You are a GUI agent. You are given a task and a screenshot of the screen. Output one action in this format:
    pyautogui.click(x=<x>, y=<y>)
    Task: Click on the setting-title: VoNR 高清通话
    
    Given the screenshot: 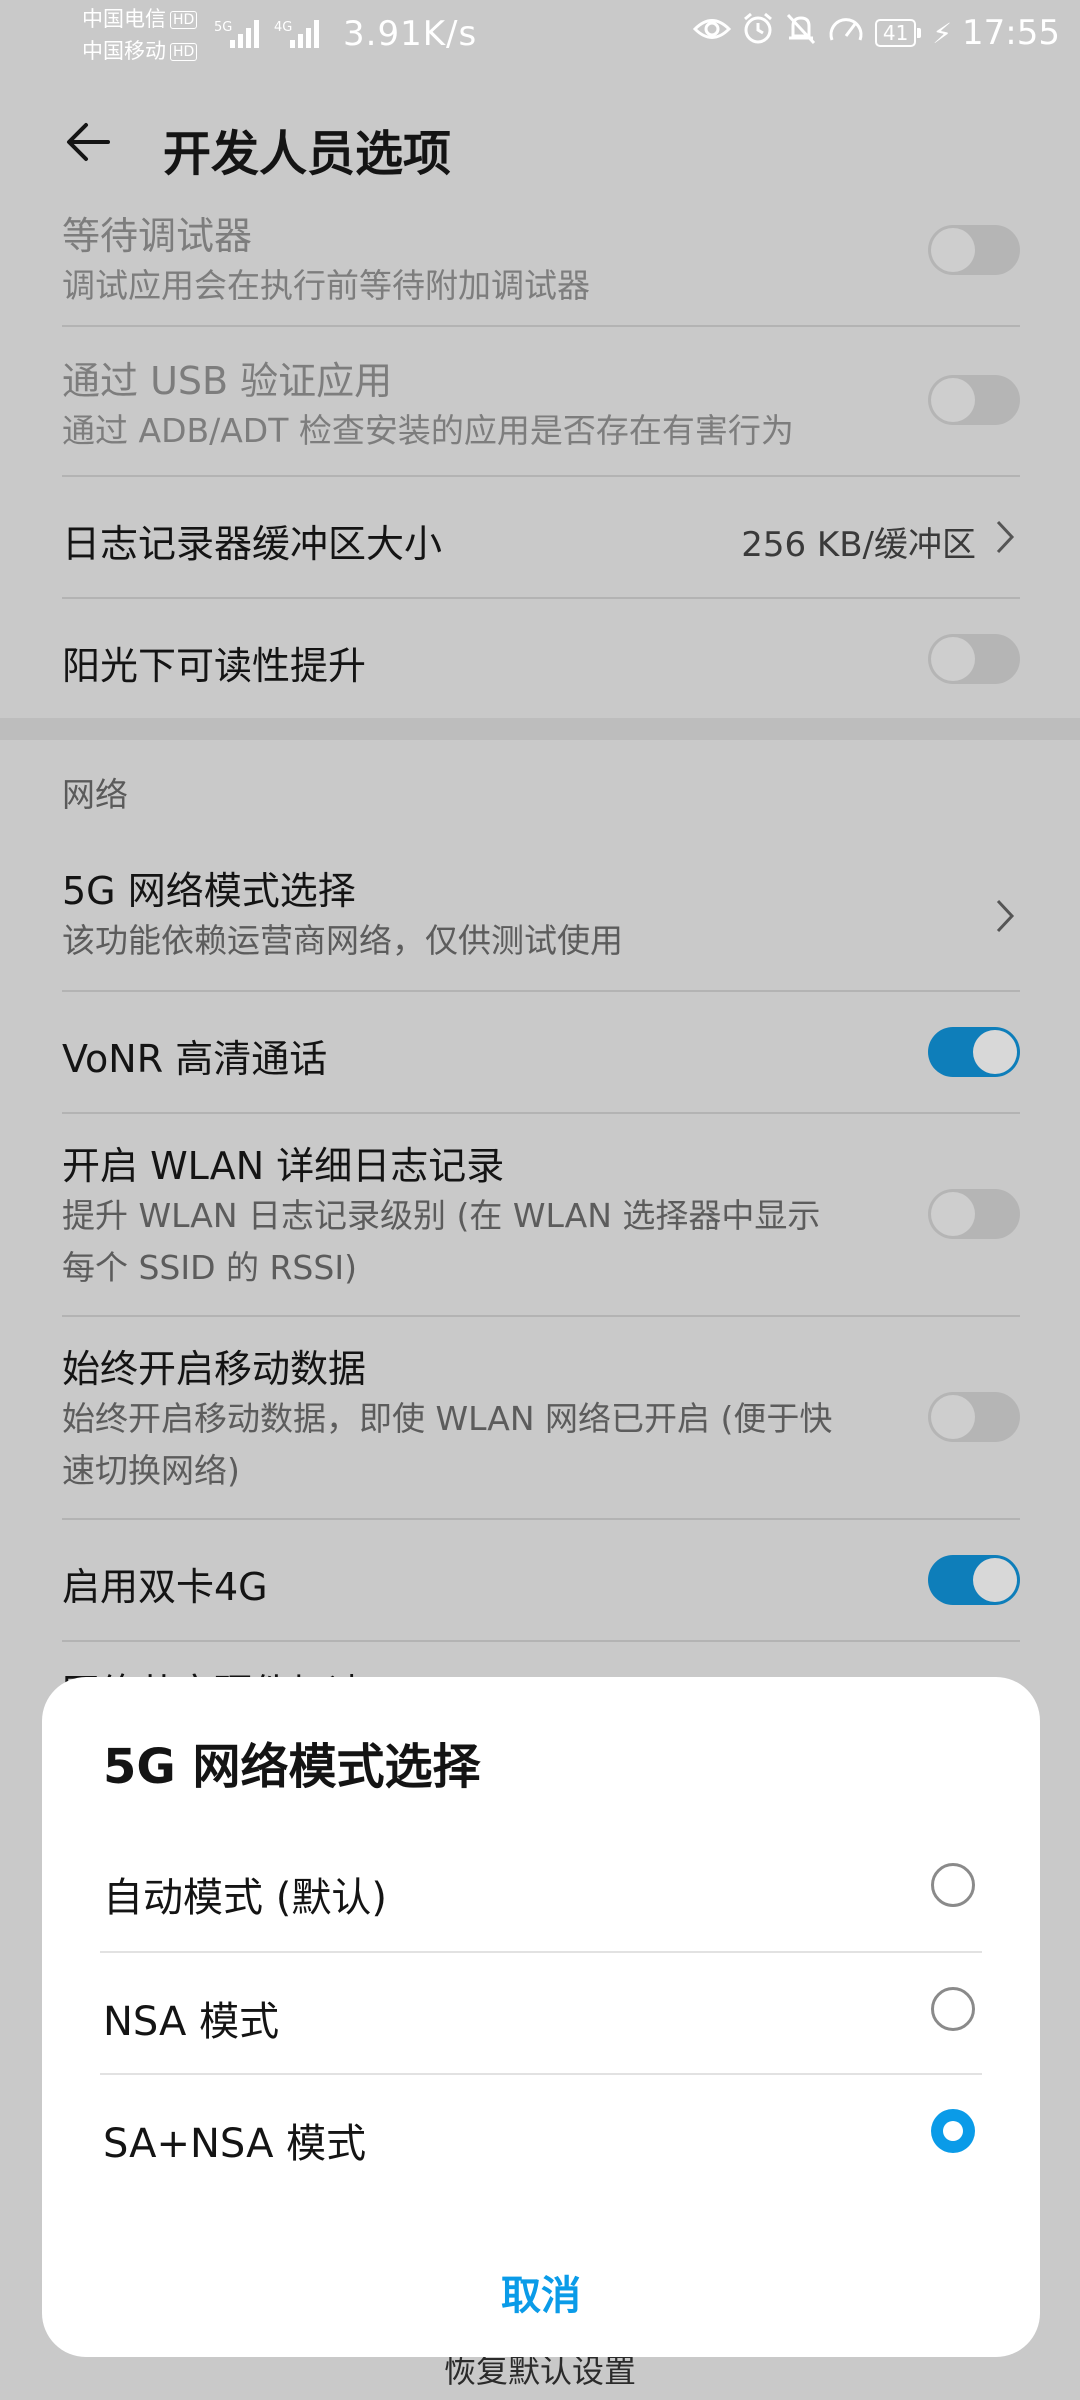 What is the action you would take?
    pyautogui.click(x=195, y=1059)
    